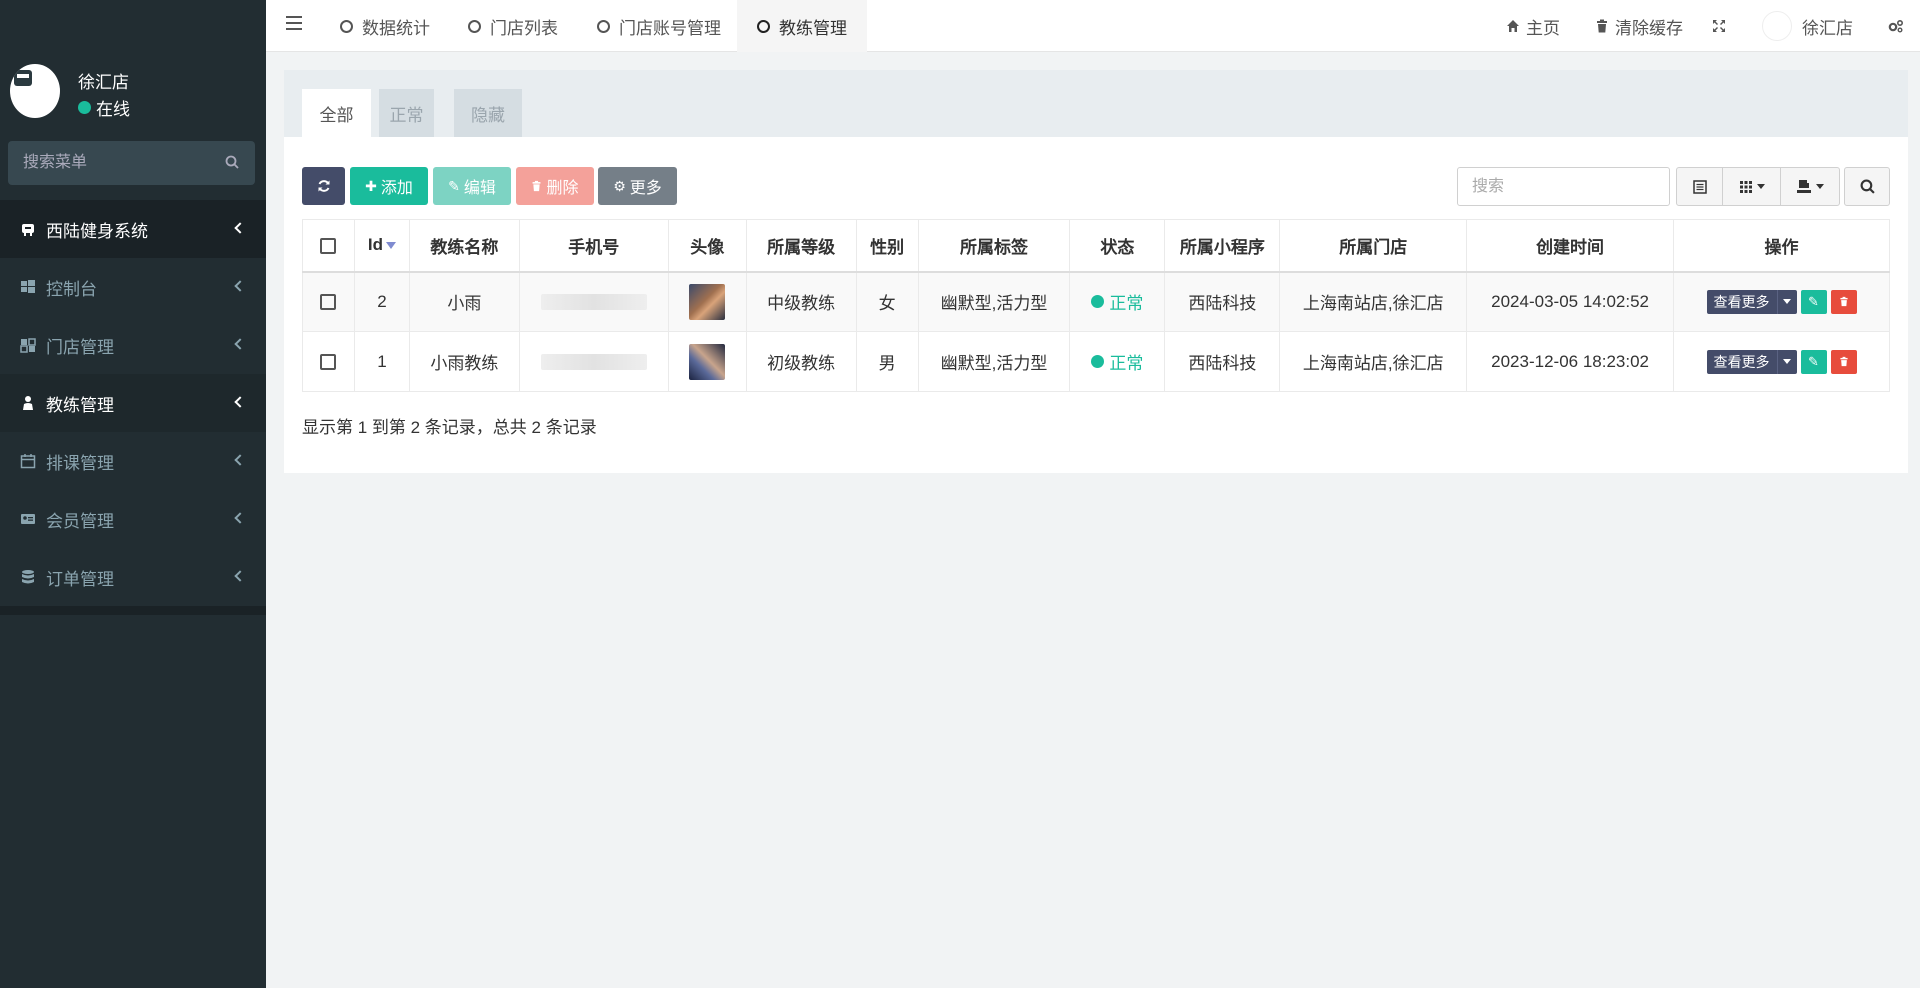 The image size is (1920, 988). I want to click on add-button: ✚ 添加, so click(389, 186).